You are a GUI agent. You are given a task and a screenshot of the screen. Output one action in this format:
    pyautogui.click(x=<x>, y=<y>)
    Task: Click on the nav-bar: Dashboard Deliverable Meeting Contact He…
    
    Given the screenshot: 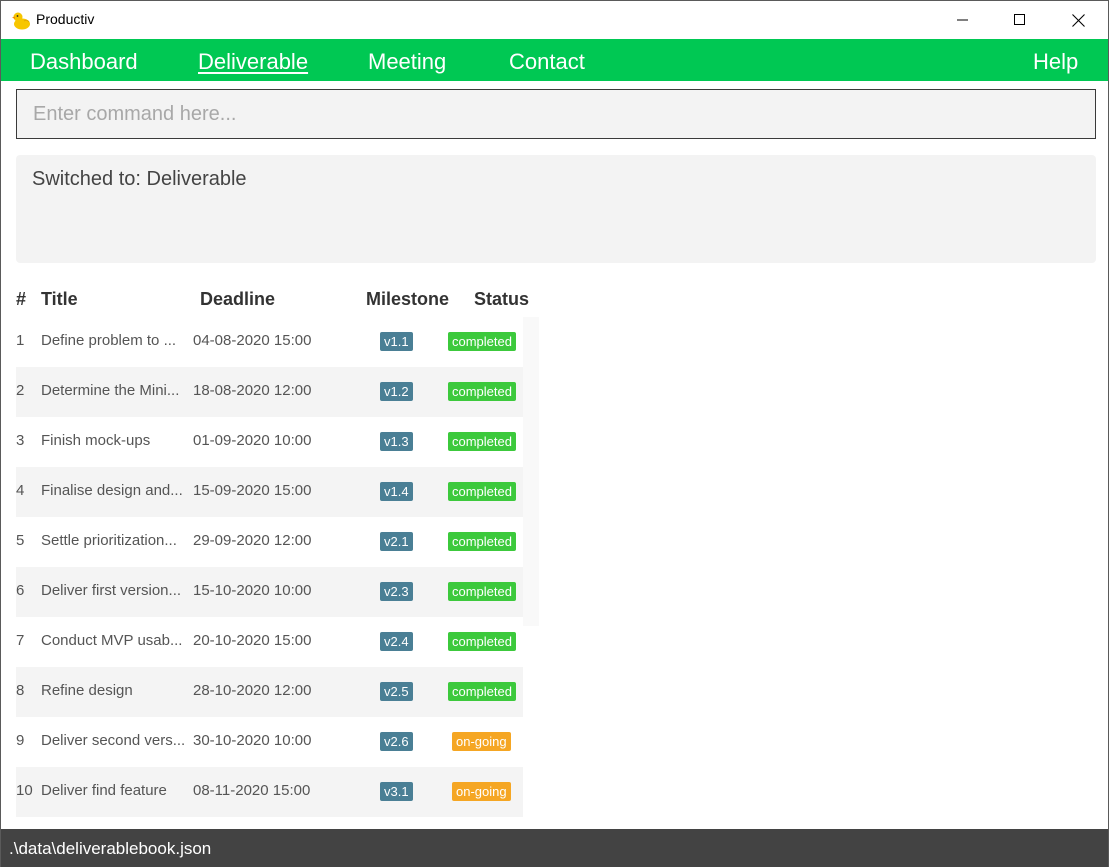 What is the action you would take?
    pyautogui.click(x=554, y=60)
    